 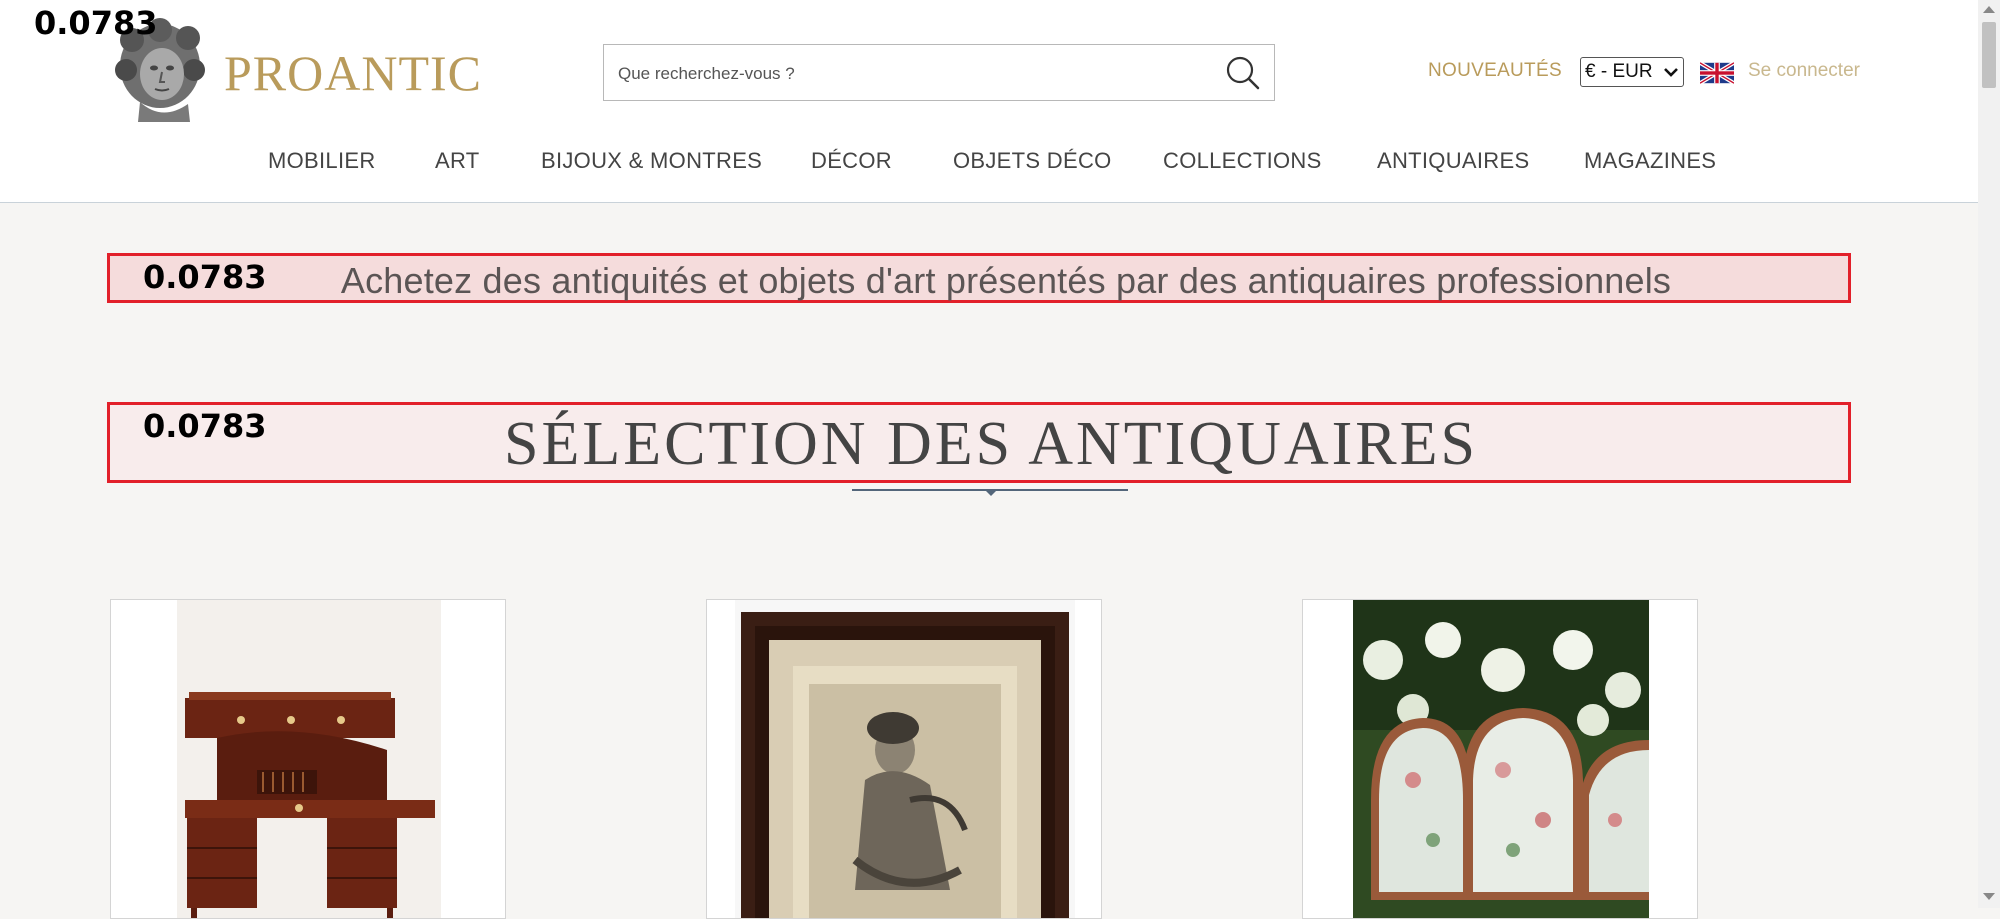 I want to click on section-title-banner: SÉLECTION DES ANTIQUAIRES, so click(x=979, y=442).